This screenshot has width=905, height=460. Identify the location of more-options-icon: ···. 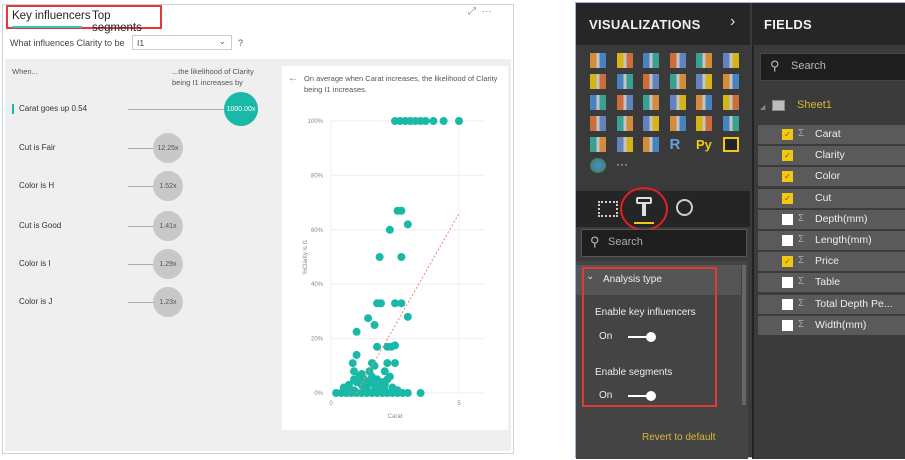
(487, 11).